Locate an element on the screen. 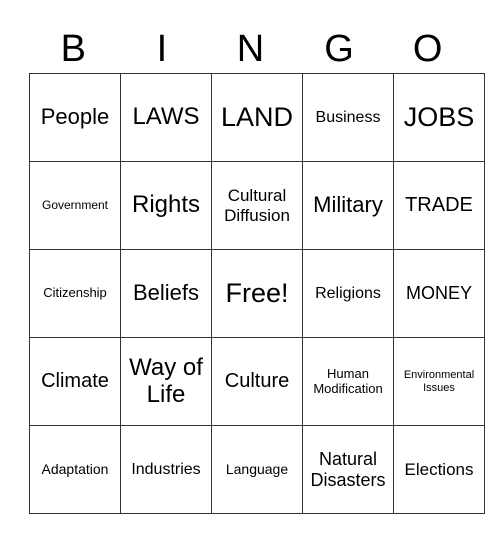 The width and height of the screenshot is (500, 544). bingo-cell: Environmental Issues is located at coordinates (439, 381).